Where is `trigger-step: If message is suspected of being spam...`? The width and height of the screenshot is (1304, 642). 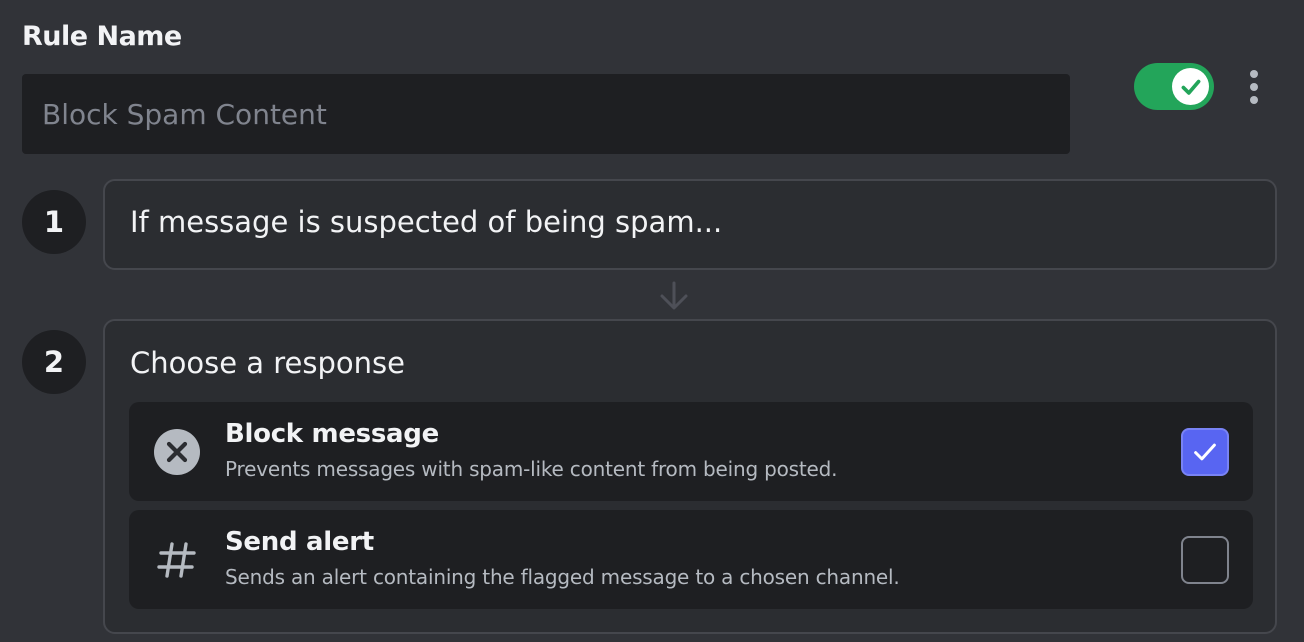 trigger-step: If message is suspected of being spam... is located at coordinates (690, 224).